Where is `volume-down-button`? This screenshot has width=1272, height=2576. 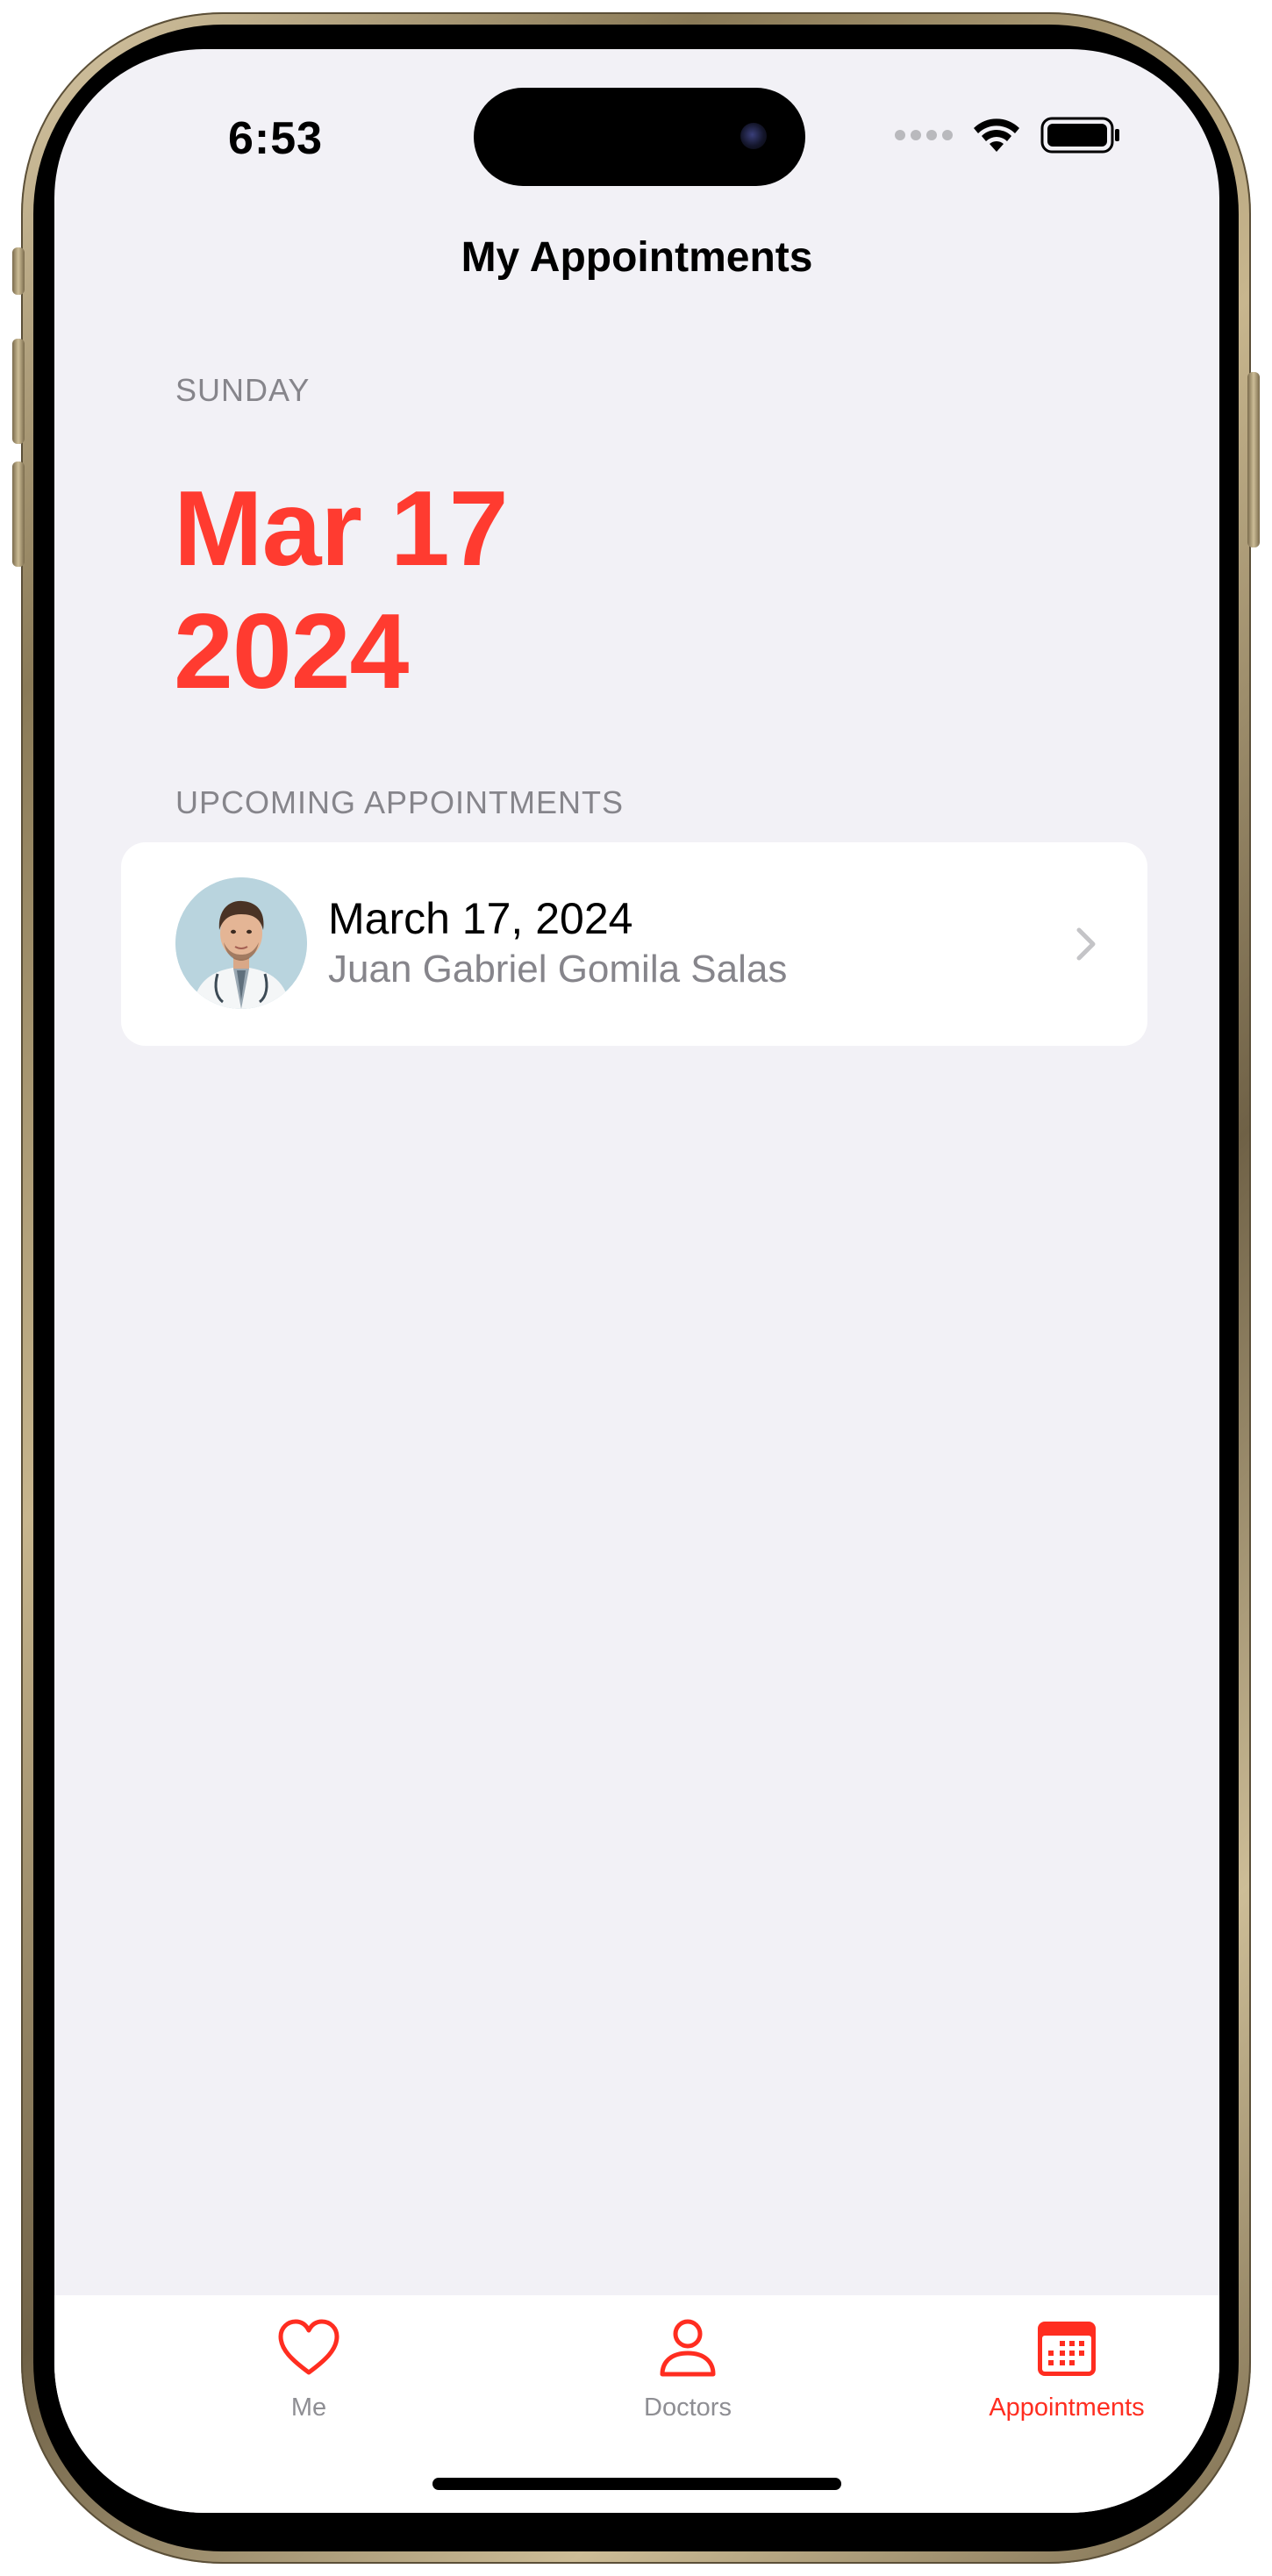 volume-down-button is located at coordinates (18, 514).